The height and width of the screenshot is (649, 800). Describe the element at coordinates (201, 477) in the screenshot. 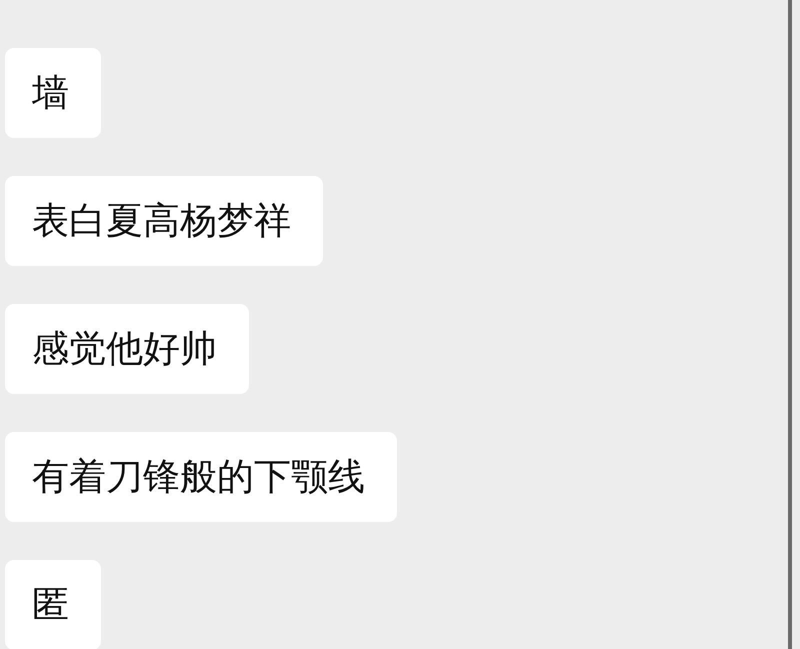

I see `message-bubble: 有着刀锋般的下颚线` at that location.